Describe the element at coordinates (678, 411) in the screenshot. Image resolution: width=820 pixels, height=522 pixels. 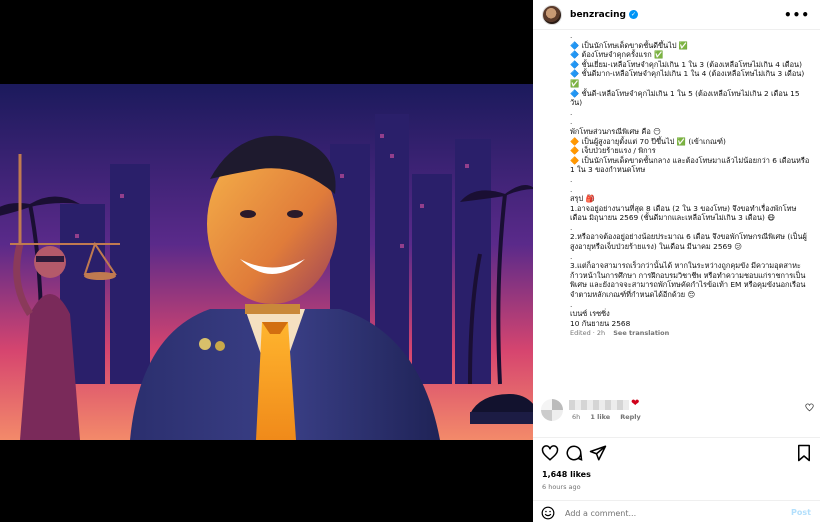
I see `comment-item: ❤ 6h 1 like Reply` at that location.